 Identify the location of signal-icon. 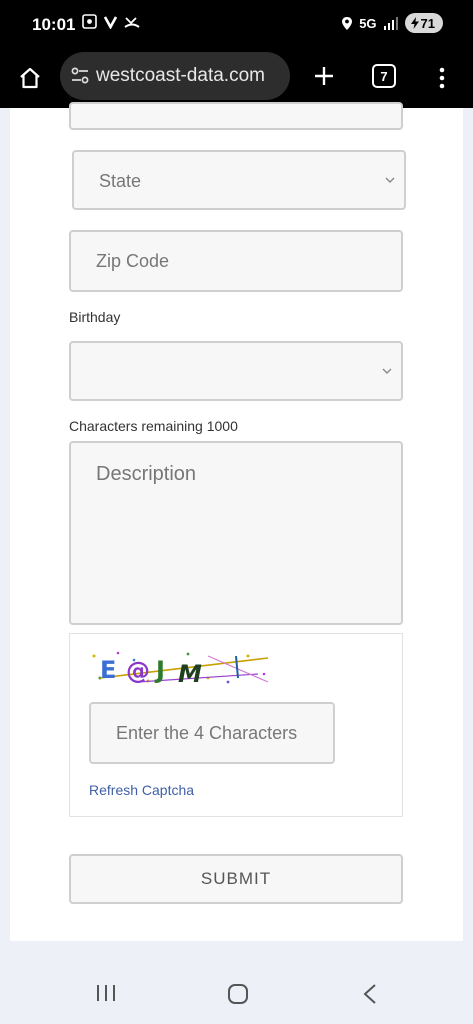
(390, 23).